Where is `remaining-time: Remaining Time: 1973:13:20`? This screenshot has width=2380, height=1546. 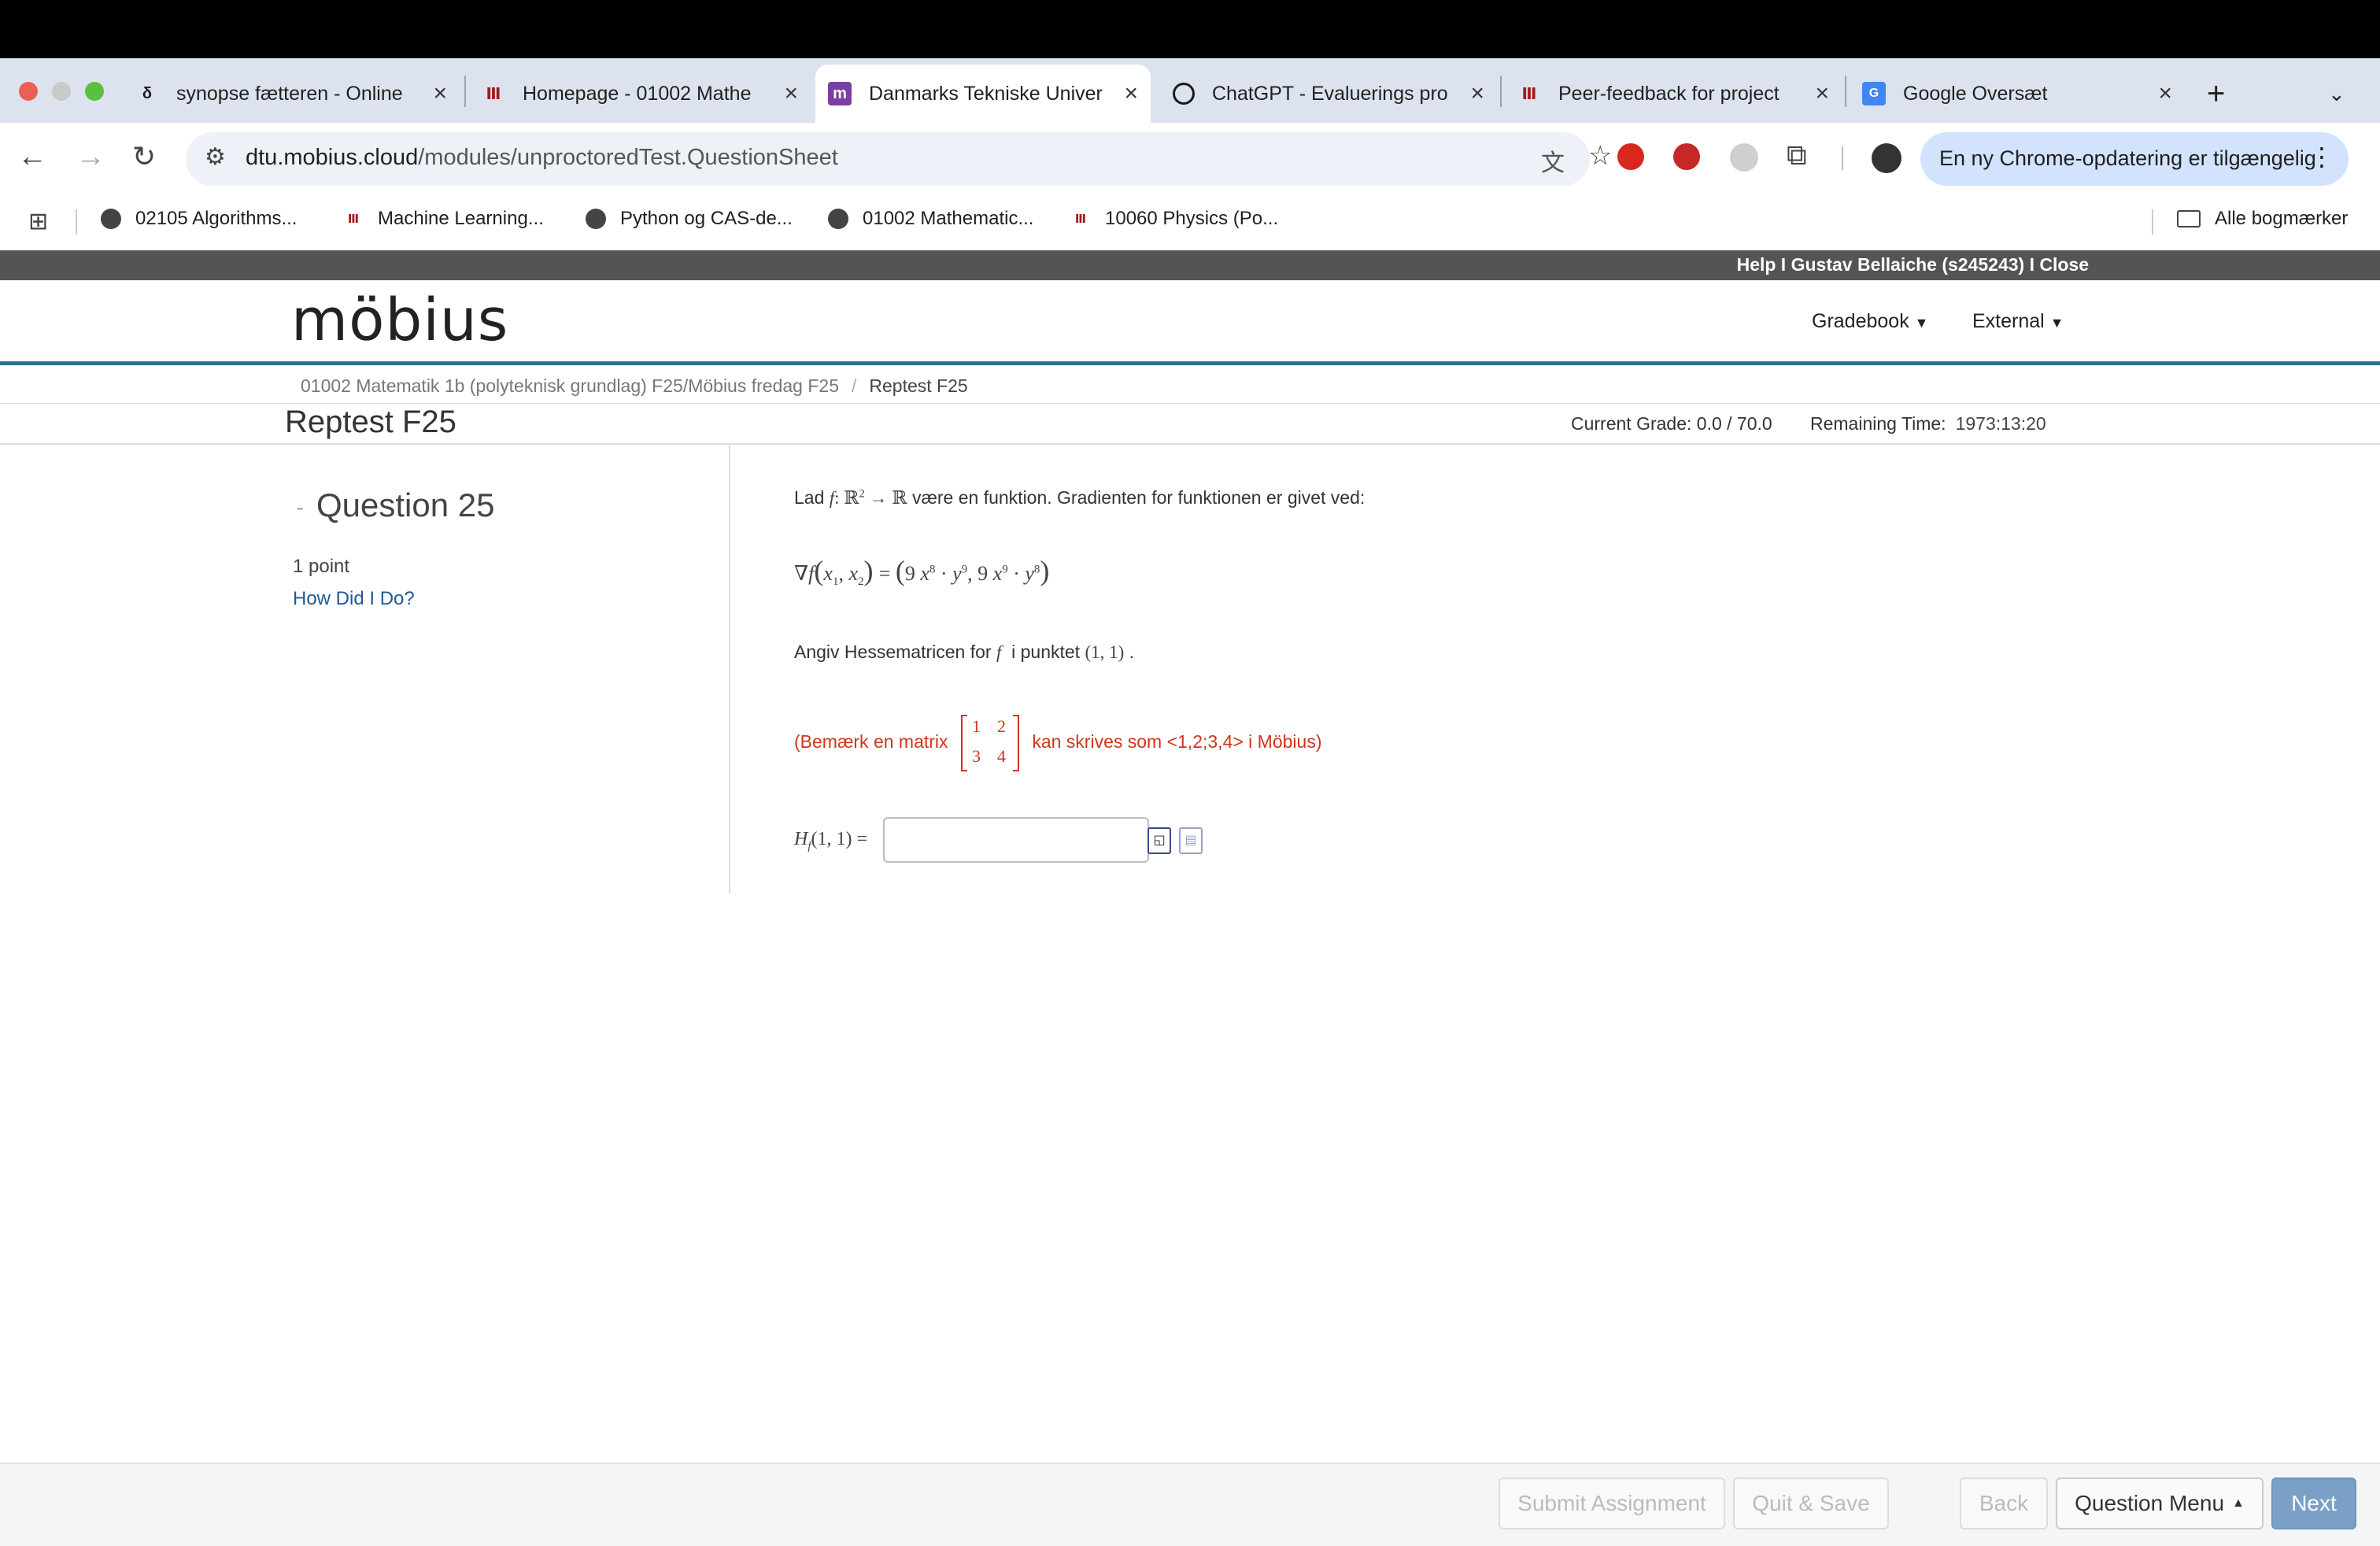
remaining-time: Remaining Time: 1973:13:20 is located at coordinates (1928, 423).